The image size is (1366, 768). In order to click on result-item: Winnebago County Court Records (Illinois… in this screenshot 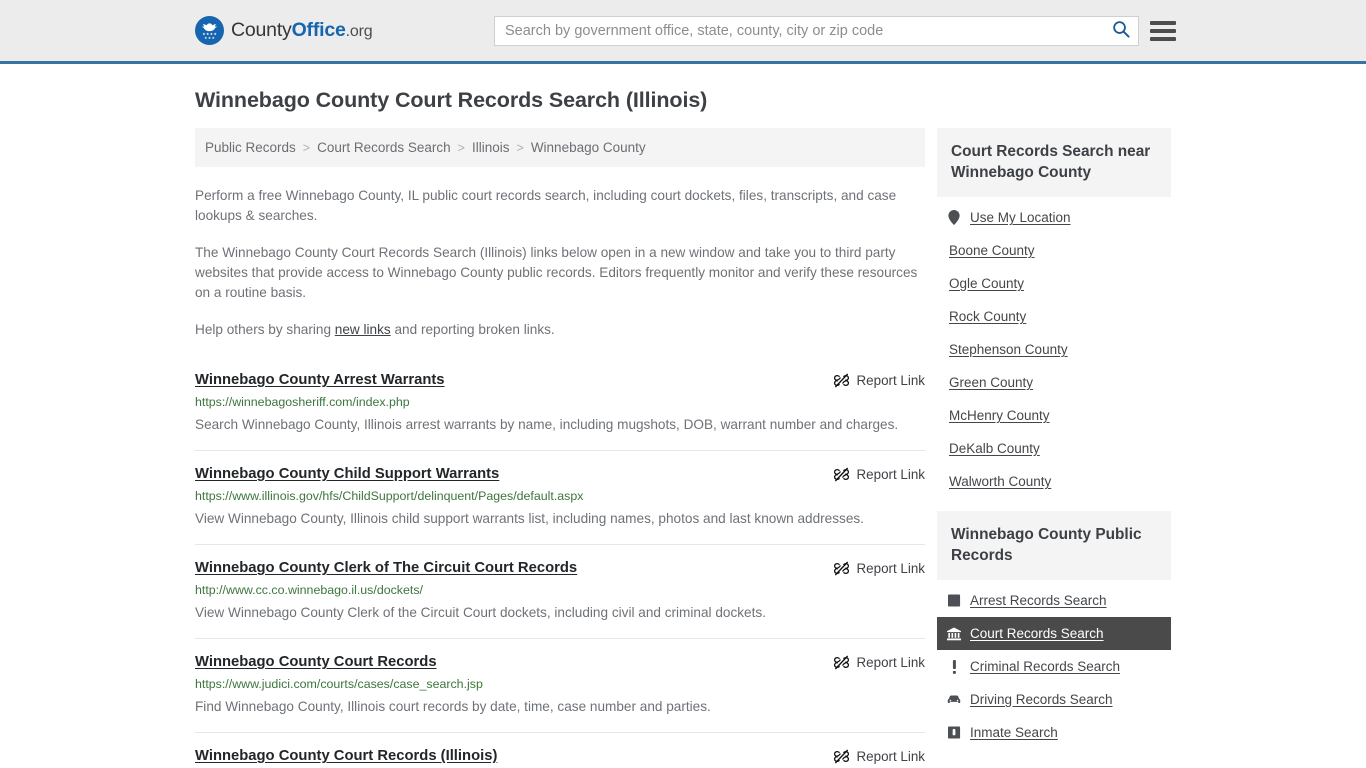, I will do `click(560, 750)`.